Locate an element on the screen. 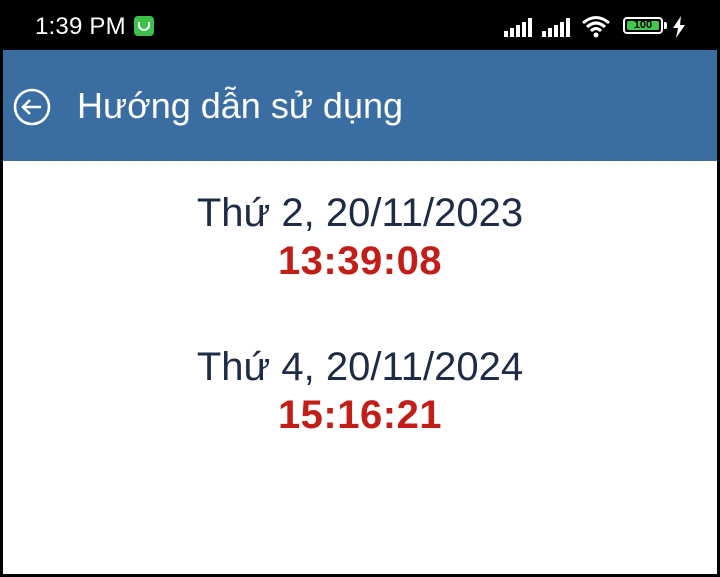  entry-time: 15:16:21 is located at coordinates (360, 415).